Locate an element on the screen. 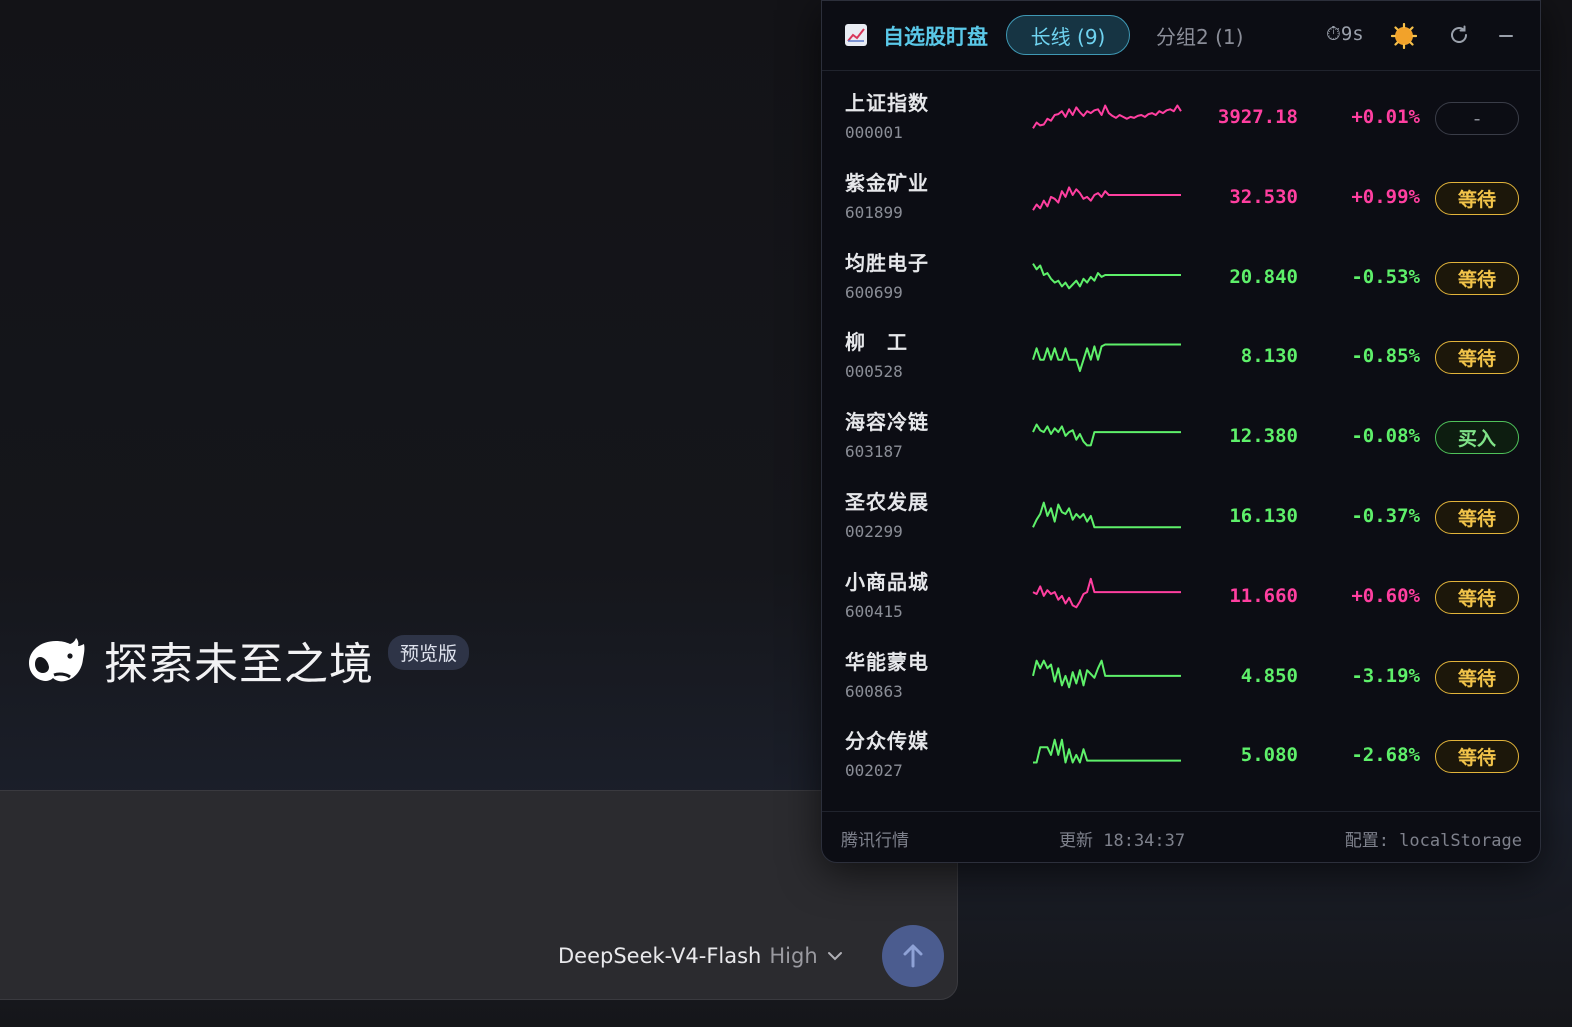 This screenshot has width=1572, height=1027. widget-footer: 腾讯行情 更新 18:34:37 配置: localStorage is located at coordinates (1181, 837).